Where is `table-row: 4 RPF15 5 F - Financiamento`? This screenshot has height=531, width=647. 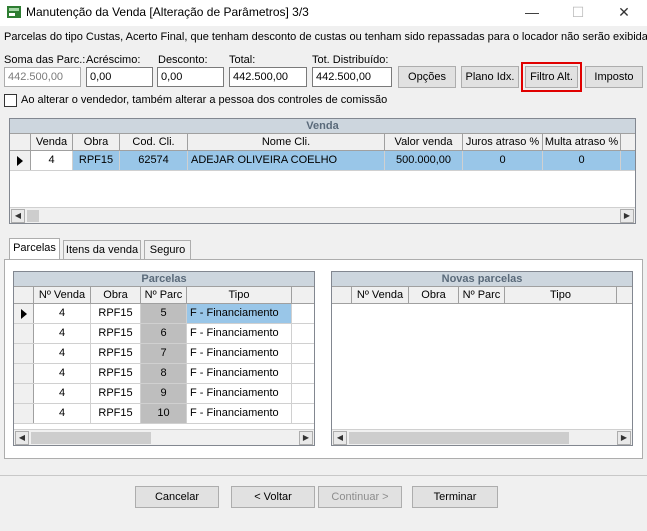 table-row: 4 RPF15 5 F - Financiamento is located at coordinates (164, 314).